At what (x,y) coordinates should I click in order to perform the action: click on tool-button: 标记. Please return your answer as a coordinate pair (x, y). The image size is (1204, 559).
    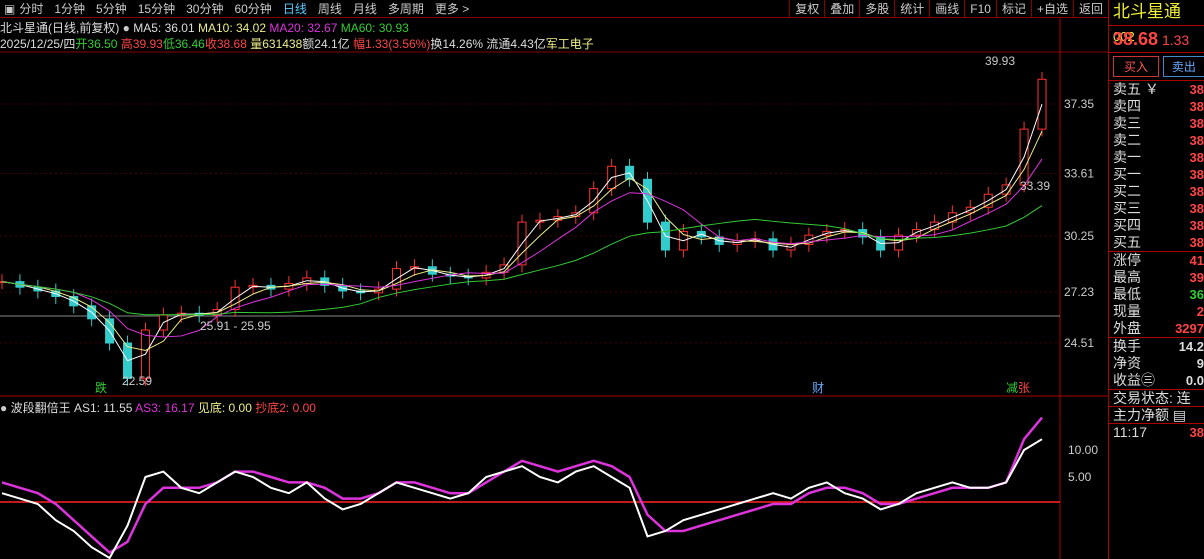
    Looking at the image, I should click on (1013, 9).